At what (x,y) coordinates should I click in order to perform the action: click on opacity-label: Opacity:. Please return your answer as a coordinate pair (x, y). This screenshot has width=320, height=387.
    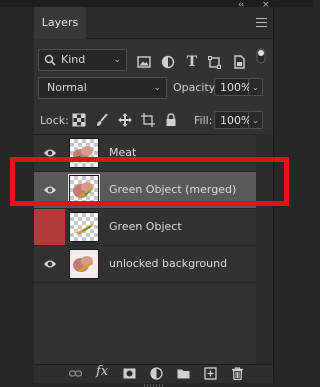
    Looking at the image, I should click on (196, 87).